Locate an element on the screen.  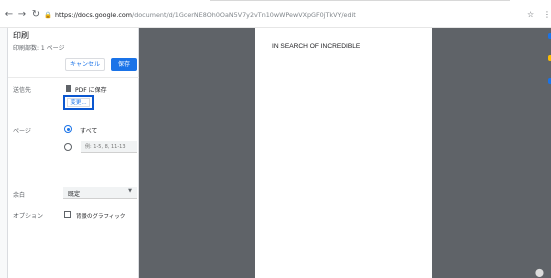
background-graphics-checkbox is located at coordinates (67, 214).